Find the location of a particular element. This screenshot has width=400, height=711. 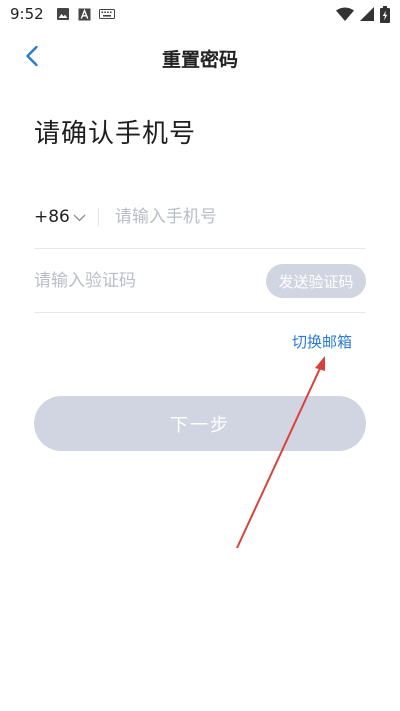

cell-signal-icon is located at coordinates (367, 14).